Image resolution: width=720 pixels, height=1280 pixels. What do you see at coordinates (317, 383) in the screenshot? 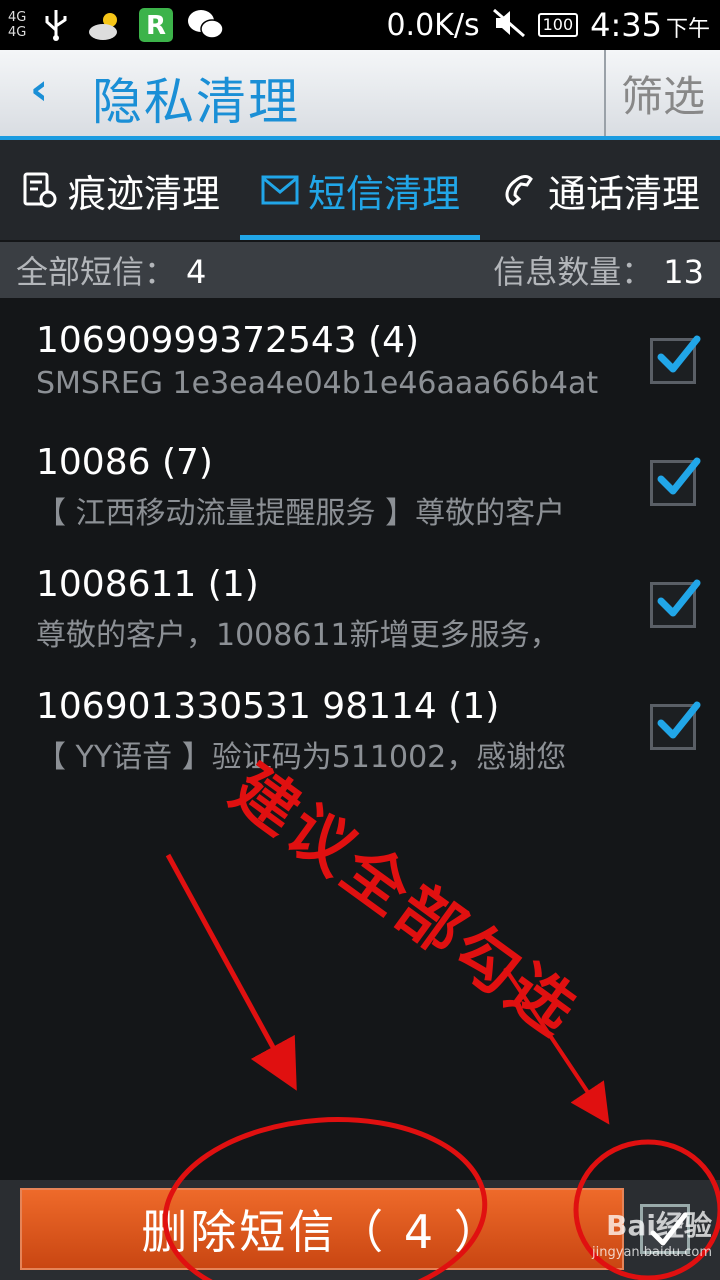
I see `message-preview: SMSREG 1e3ea4e04b1e46aaa66b4at` at bounding box center [317, 383].